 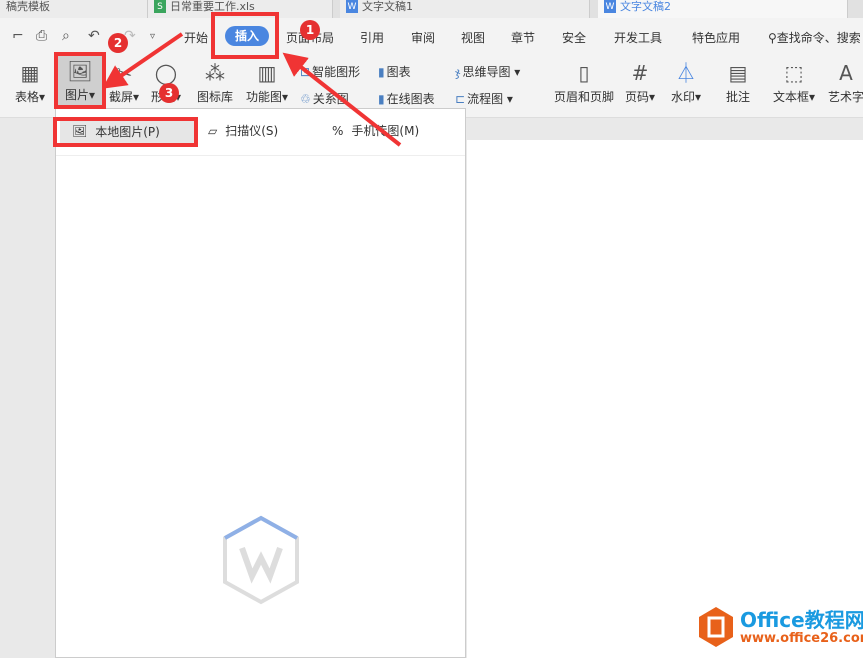 I want to click on step-badge-2: 2, so click(x=118, y=43).